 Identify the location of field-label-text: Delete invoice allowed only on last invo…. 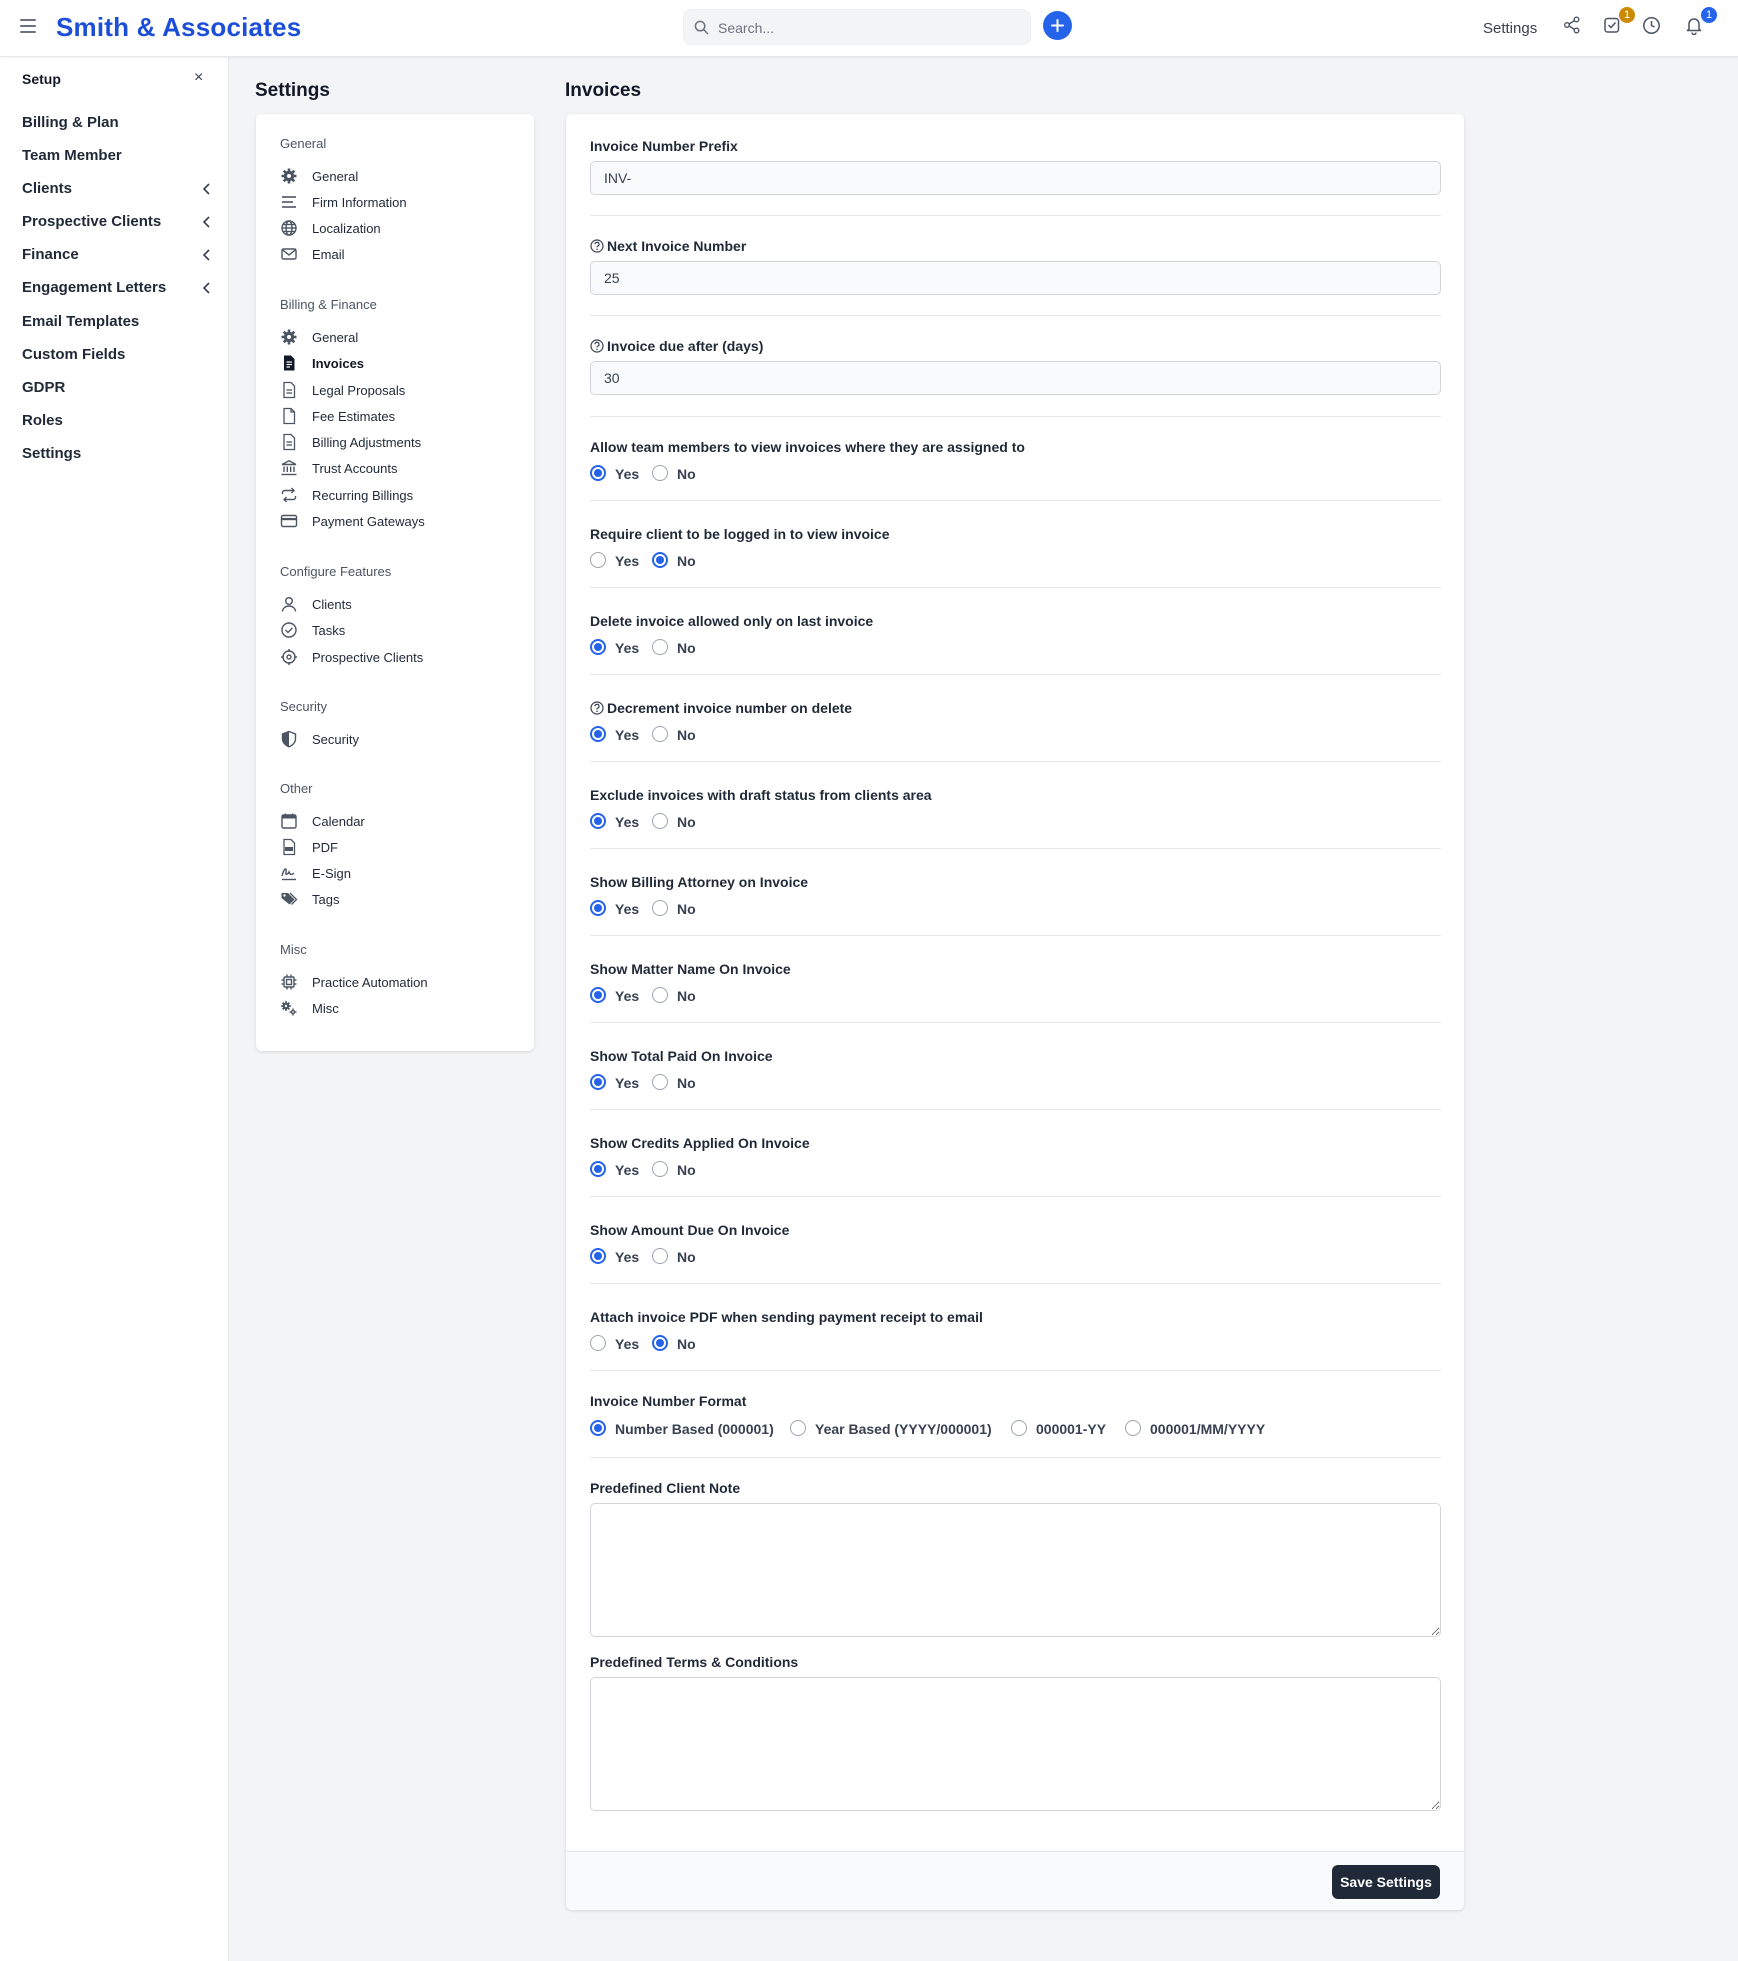
(732, 621).